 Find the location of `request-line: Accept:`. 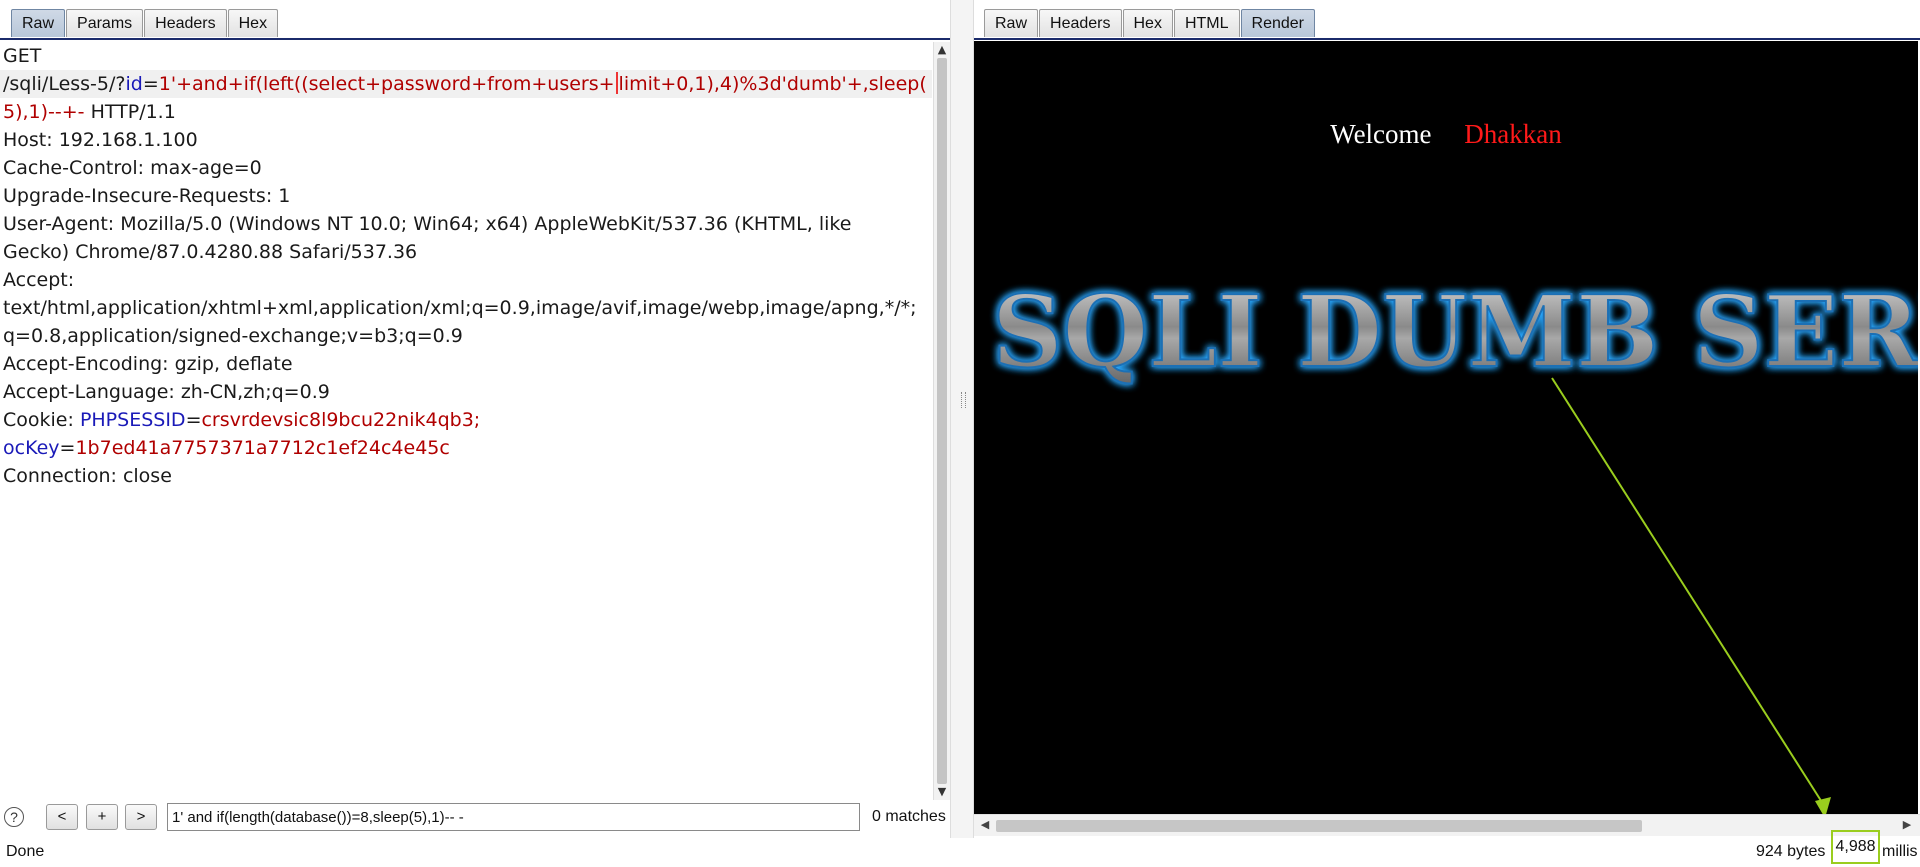

request-line: Accept: is located at coordinates (466, 280).